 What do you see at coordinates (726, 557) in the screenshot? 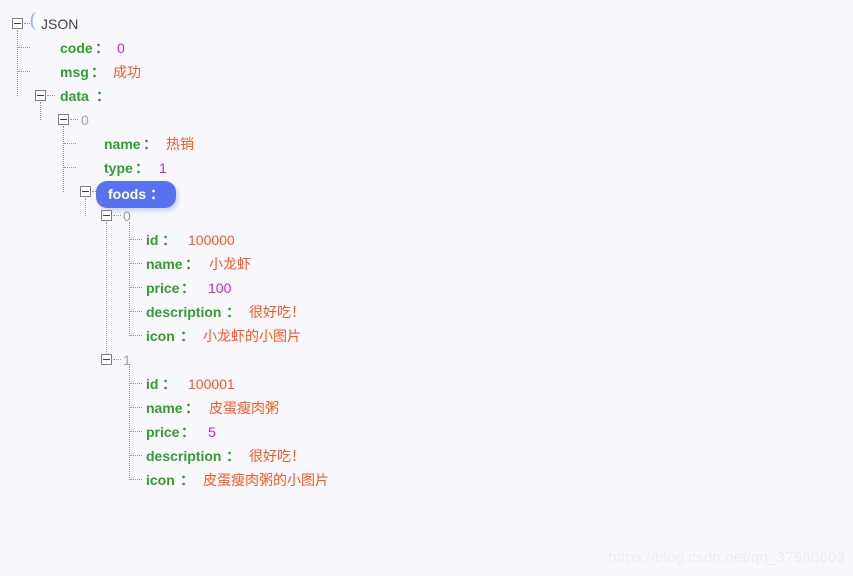
I see `watermark: https://blog.csdn.net/qq_37960603` at bounding box center [726, 557].